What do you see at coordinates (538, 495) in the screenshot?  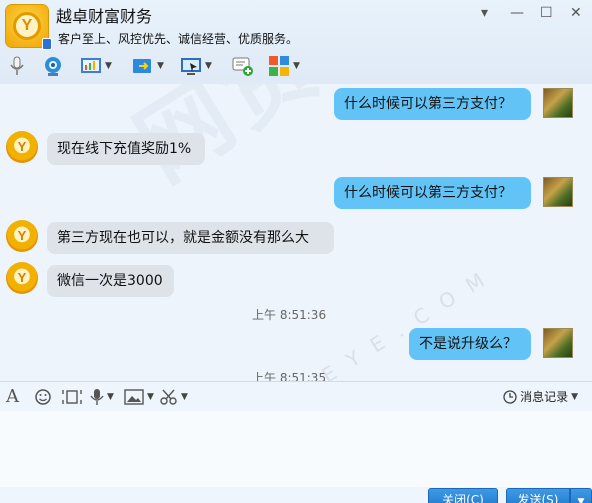 I see `send-button: 发送(S)` at bounding box center [538, 495].